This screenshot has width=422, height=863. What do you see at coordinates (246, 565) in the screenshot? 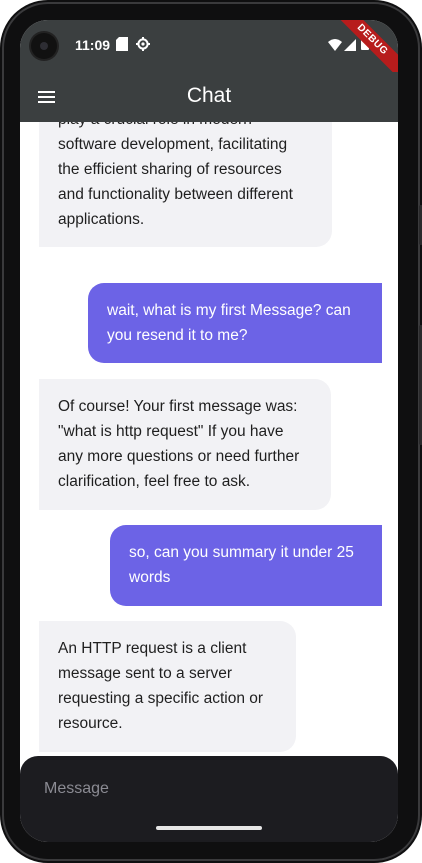
I see `user-message-bubble: so, can you summary it under 25 words` at bounding box center [246, 565].